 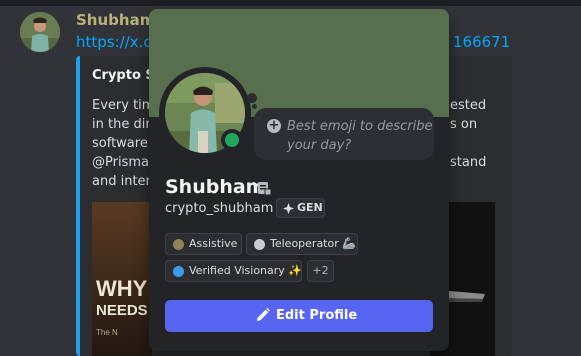 What do you see at coordinates (464, 124) in the screenshot?
I see `embed-line: s on` at bounding box center [464, 124].